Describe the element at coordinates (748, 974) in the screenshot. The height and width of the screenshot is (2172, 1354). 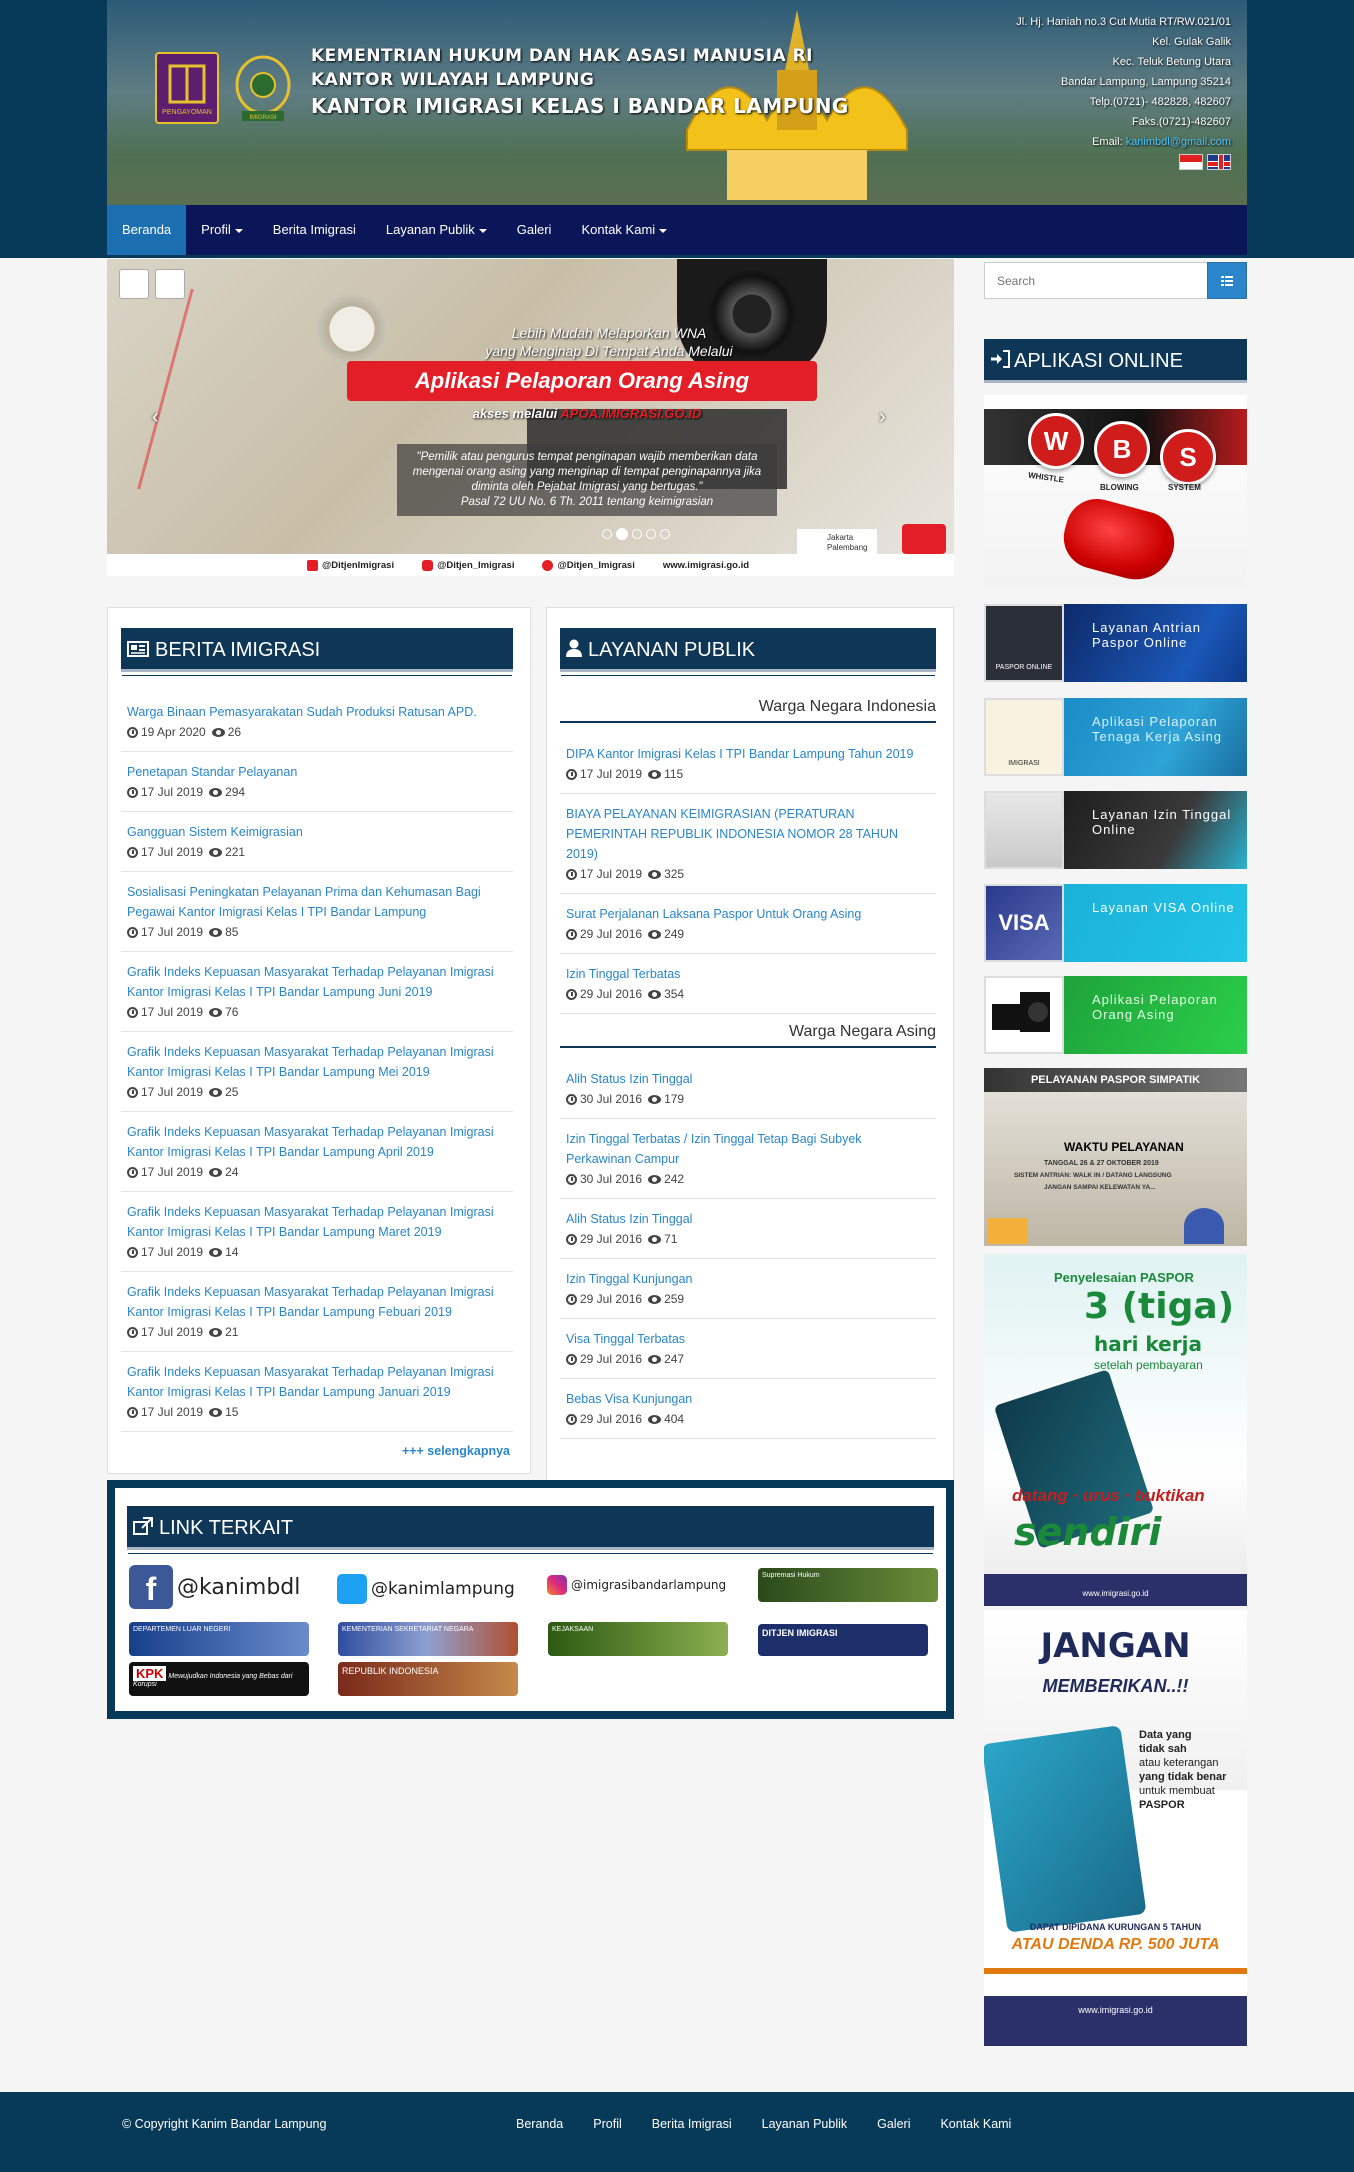
I see `item-title-link: Izin Tinggal Terbatas` at that location.